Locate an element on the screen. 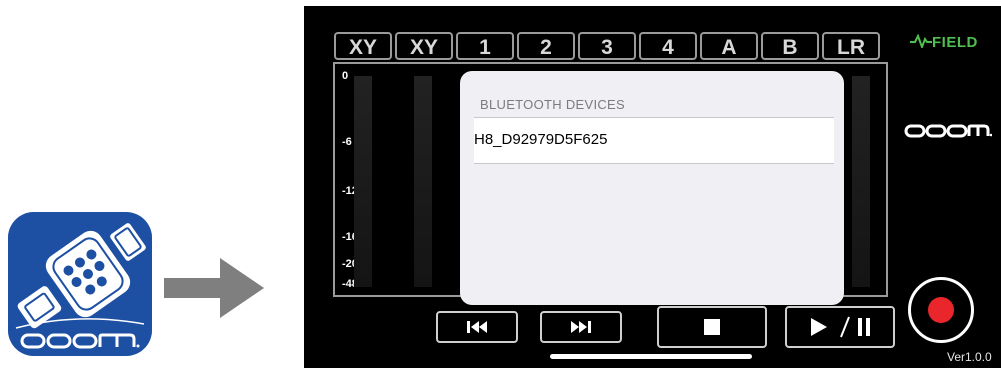 The width and height of the screenshot is (1001, 368). stop-button is located at coordinates (712, 327).